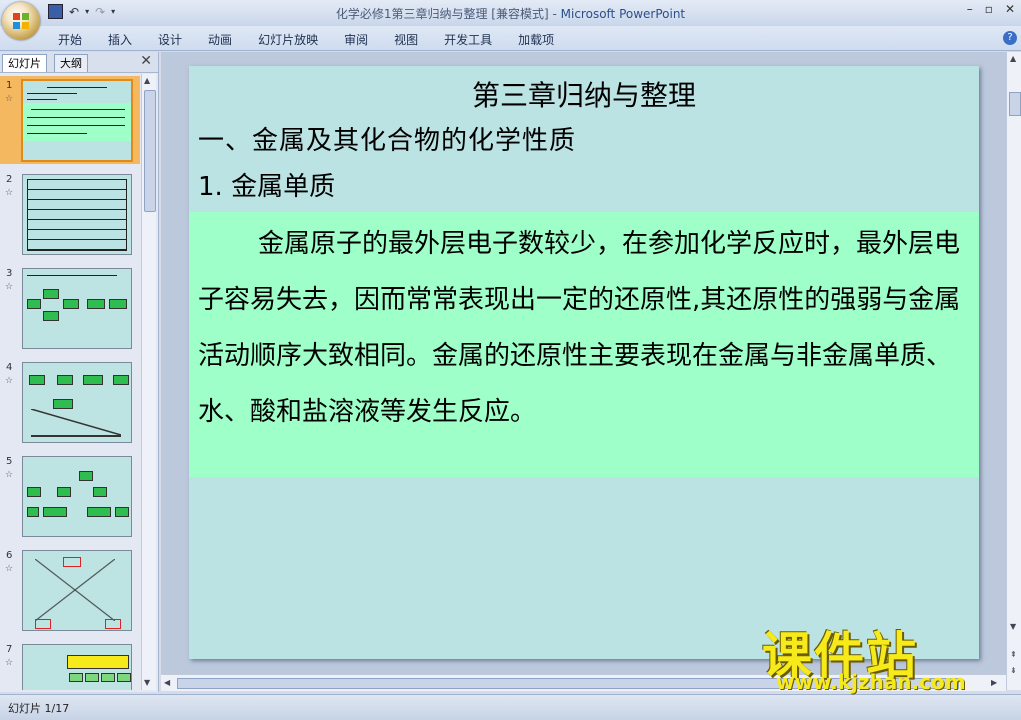 This screenshot has width=1021, height=720. I want to click on thumbnail-list: 1 ☆ 2 ☆ 3 ☆ 4 ☆ 5 ☆ 6 ☆ 7 ☆, so click(70, 382).